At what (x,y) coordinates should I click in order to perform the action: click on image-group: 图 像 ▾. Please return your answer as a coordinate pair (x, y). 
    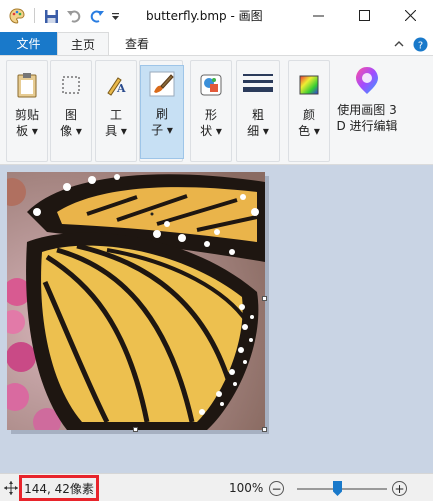
    Looking at the image, I should click on (71, 111).